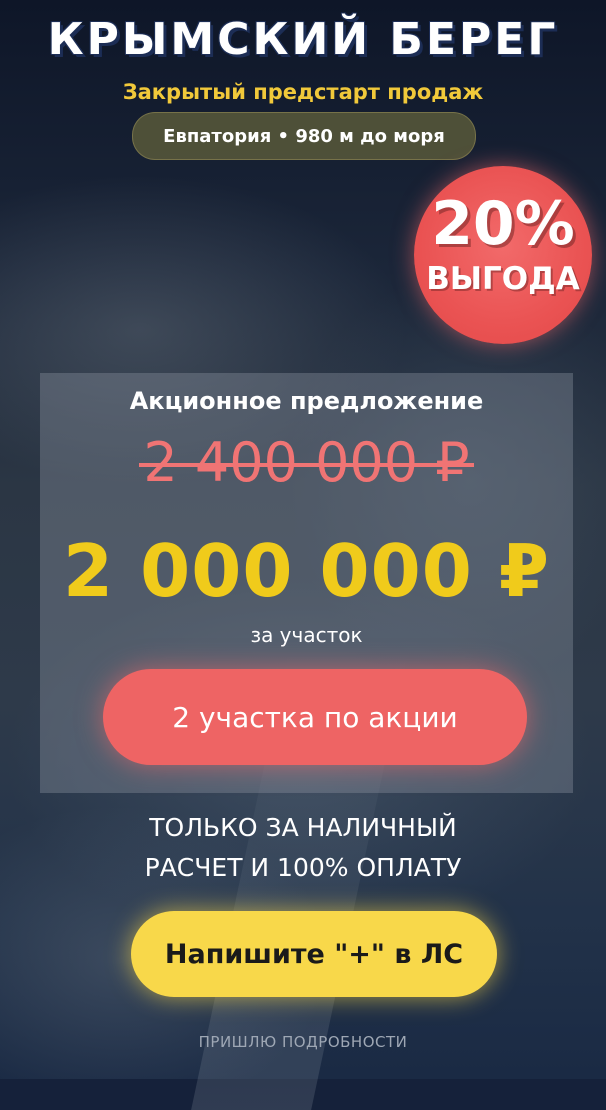 This screenshot has height=1110, width=606. What do you see at coordinates (304, 136) in the screenshot?
I see `location-pill: Евпатория • 980 м до моря` at bounding box center [304, 136].